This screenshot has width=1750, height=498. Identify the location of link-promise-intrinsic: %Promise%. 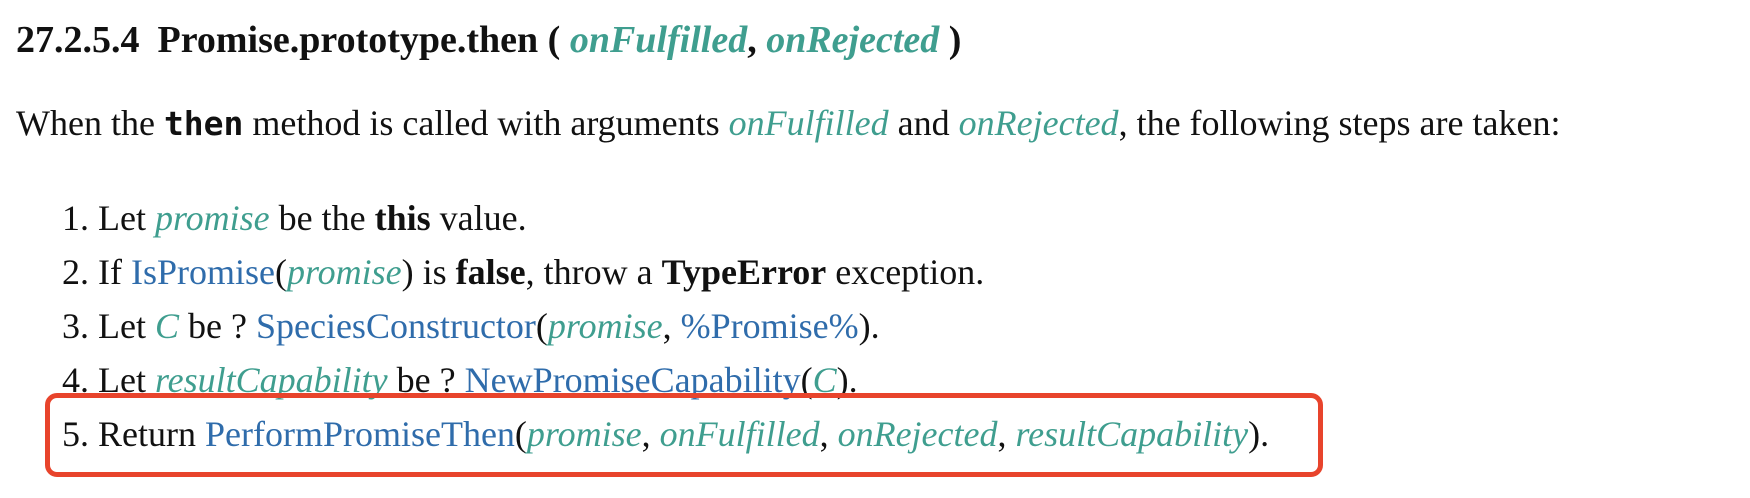
(770, 326).